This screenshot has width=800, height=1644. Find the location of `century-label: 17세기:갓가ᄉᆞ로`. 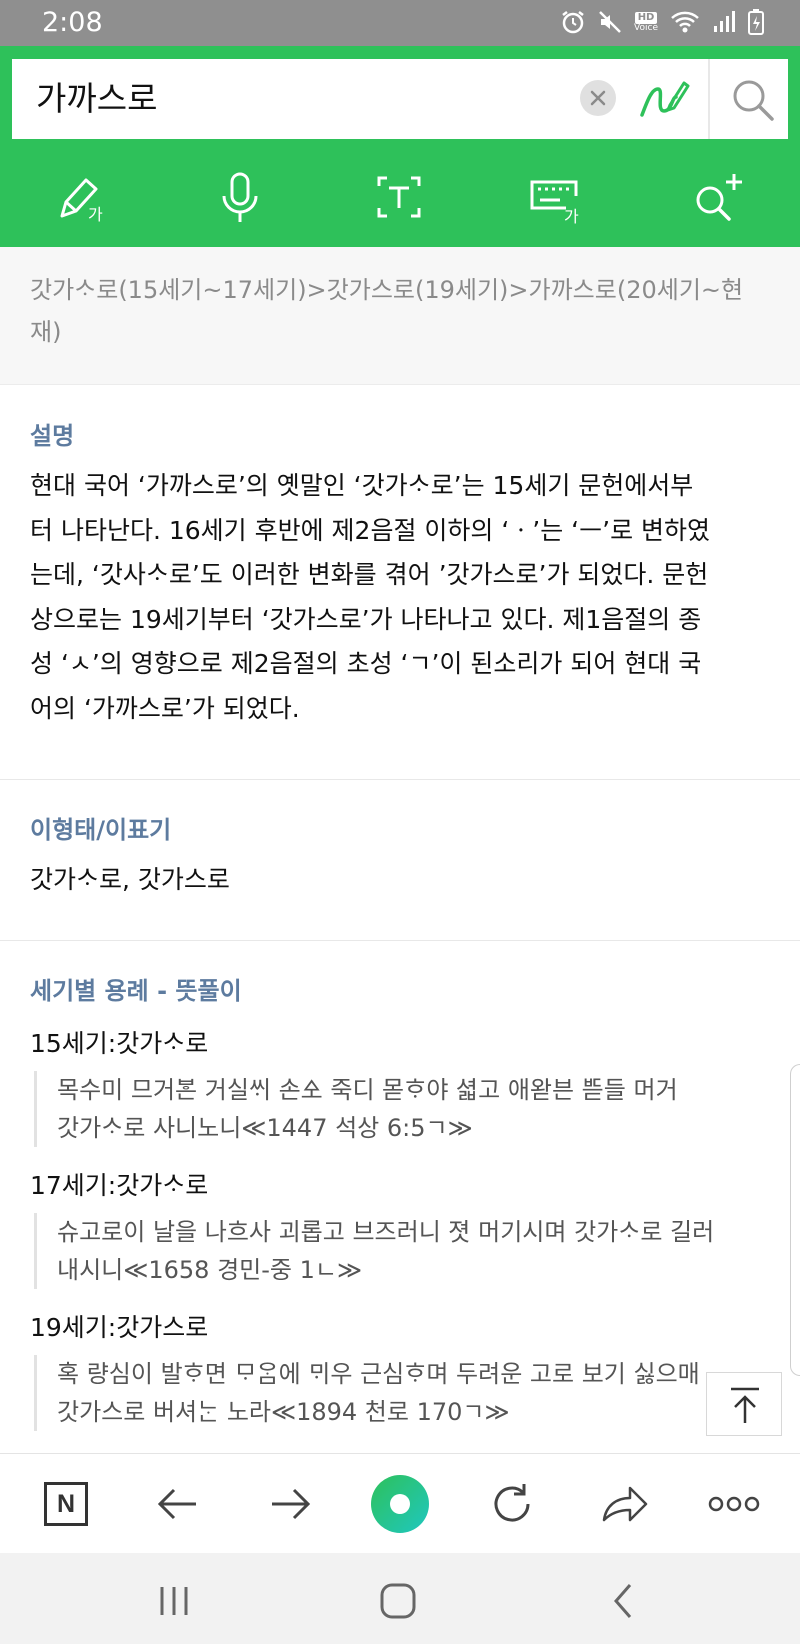

century-label: 17세기:갓가ᄉᆞ로 is located at coordinates (119, 1185).